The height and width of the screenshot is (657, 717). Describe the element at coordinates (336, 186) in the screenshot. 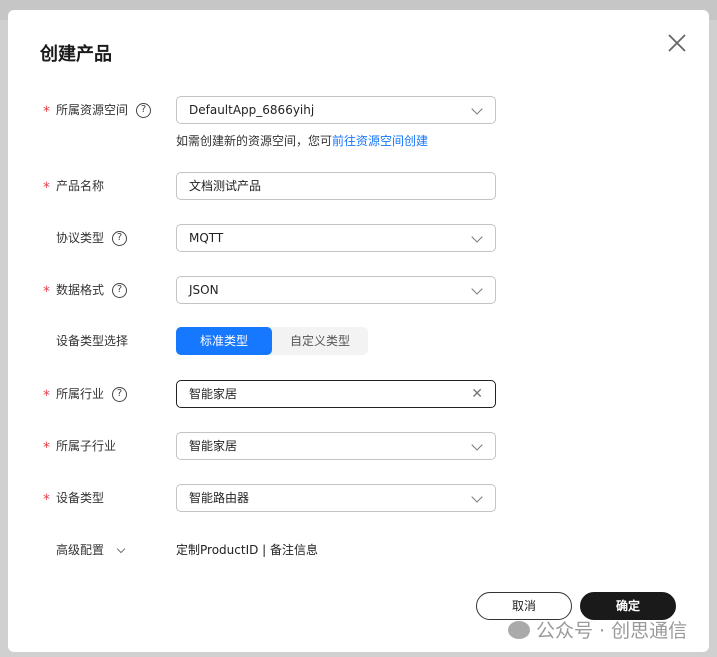

I see `product-name-input: 文档测试产品` at that location.